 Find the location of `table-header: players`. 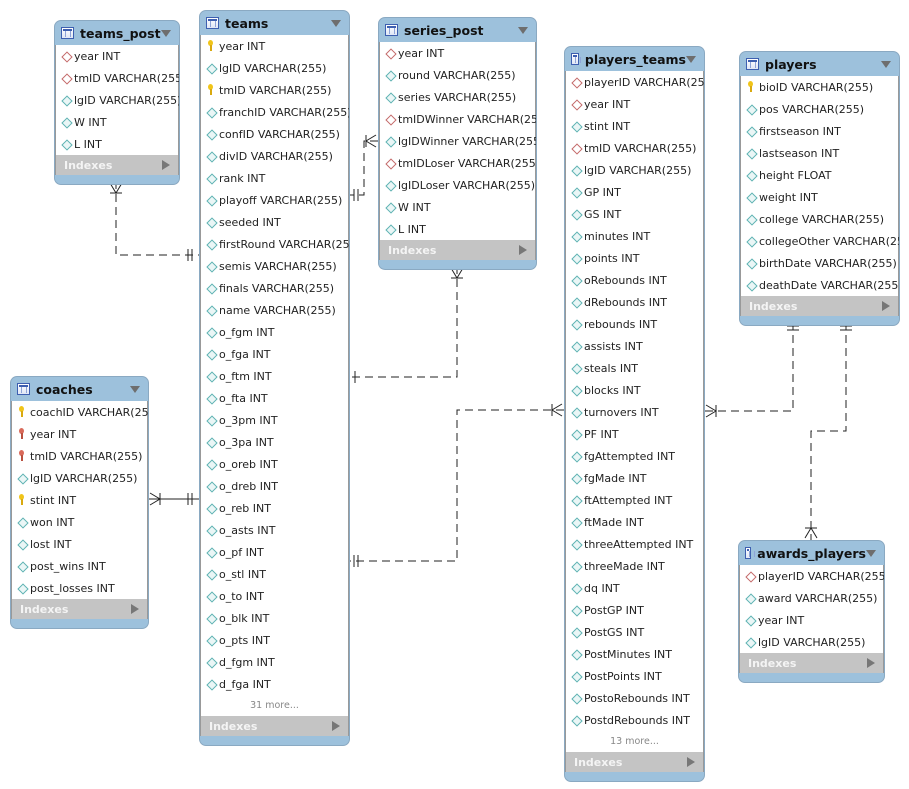

table-header: players is located at coordinates (819, 64).